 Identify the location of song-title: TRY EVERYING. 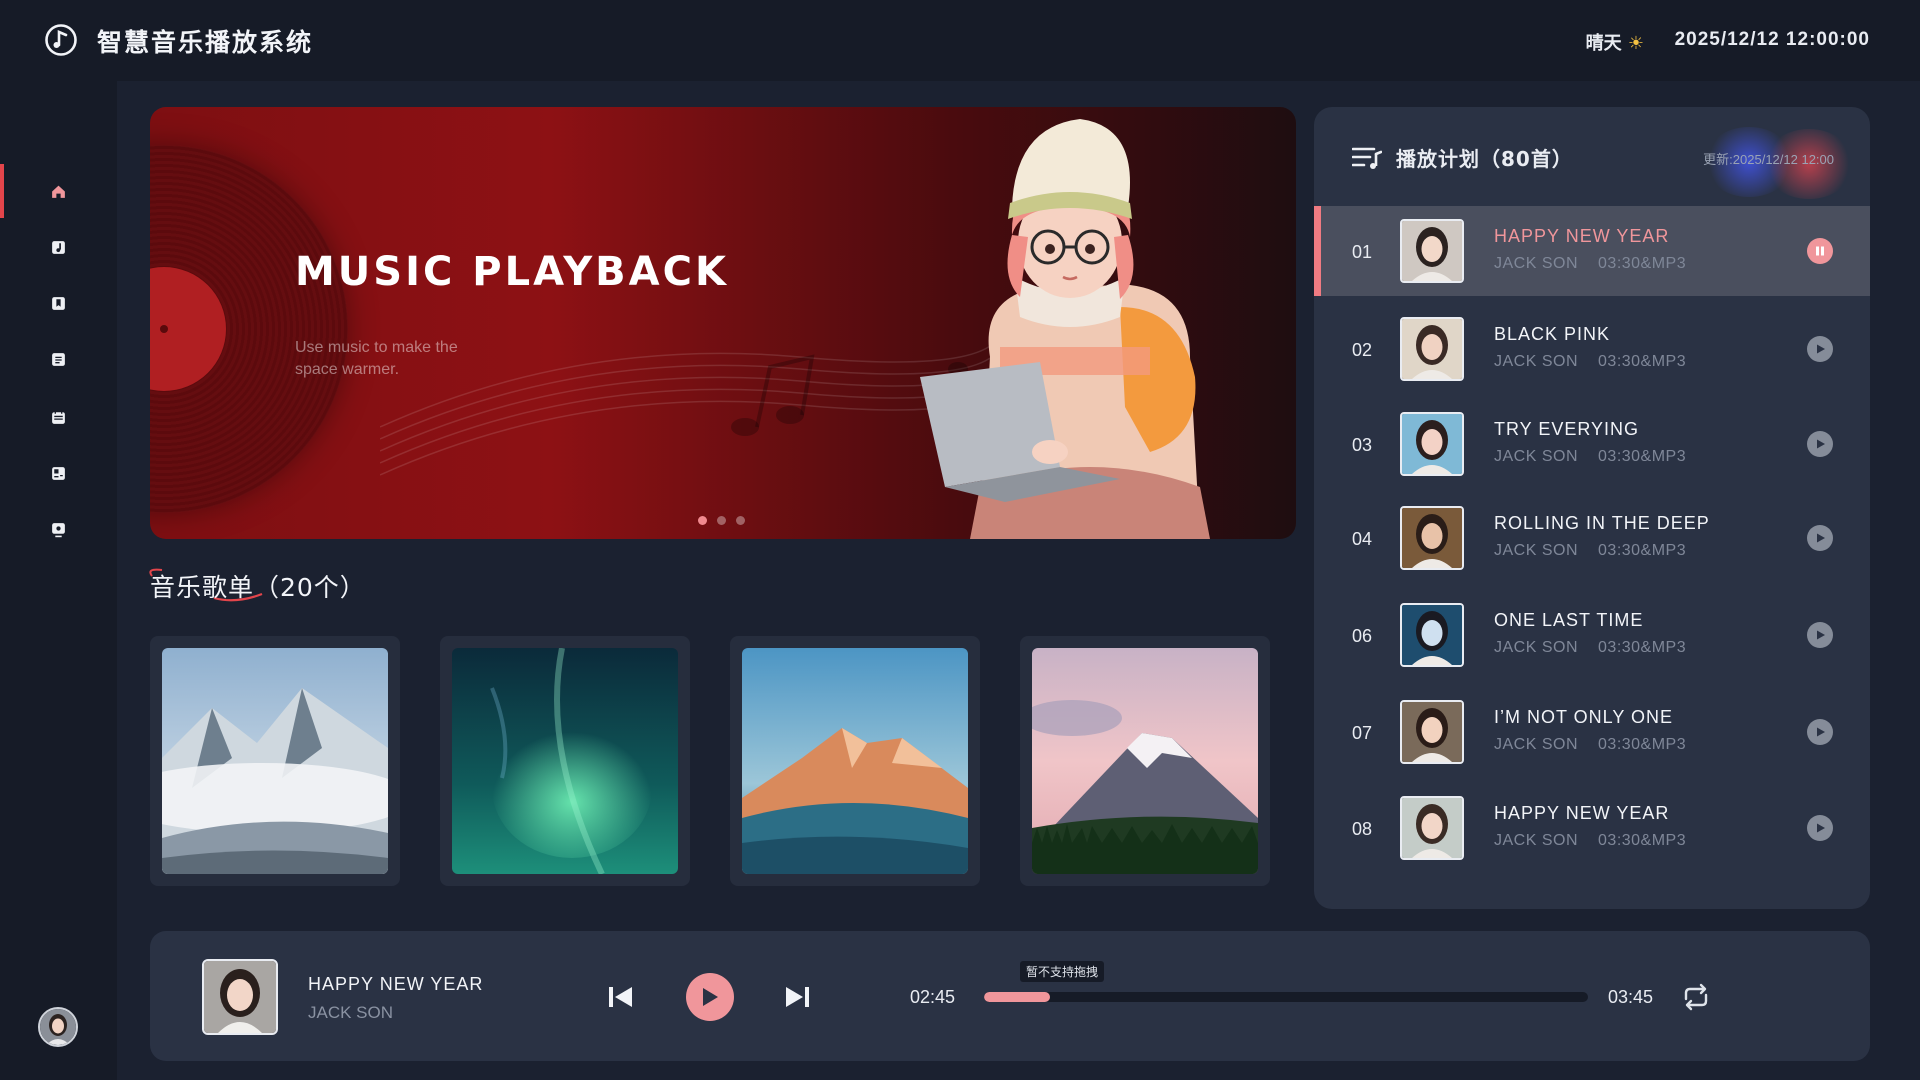
(1567, 429).